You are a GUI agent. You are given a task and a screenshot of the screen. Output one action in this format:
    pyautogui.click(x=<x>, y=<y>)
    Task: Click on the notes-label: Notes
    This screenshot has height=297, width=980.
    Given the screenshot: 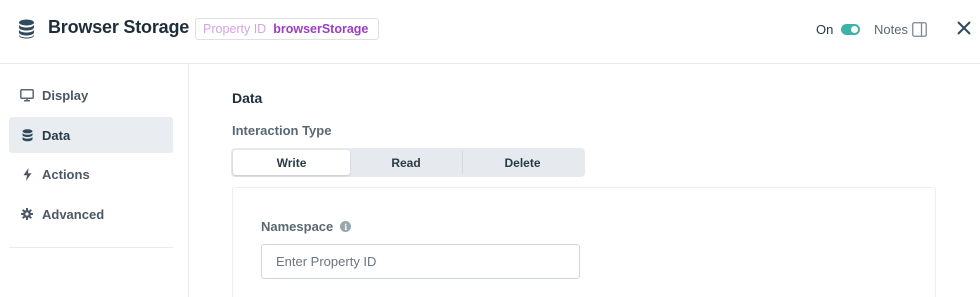 What is the action you would take?
    pyautogui.click(x=891, y=29)
    